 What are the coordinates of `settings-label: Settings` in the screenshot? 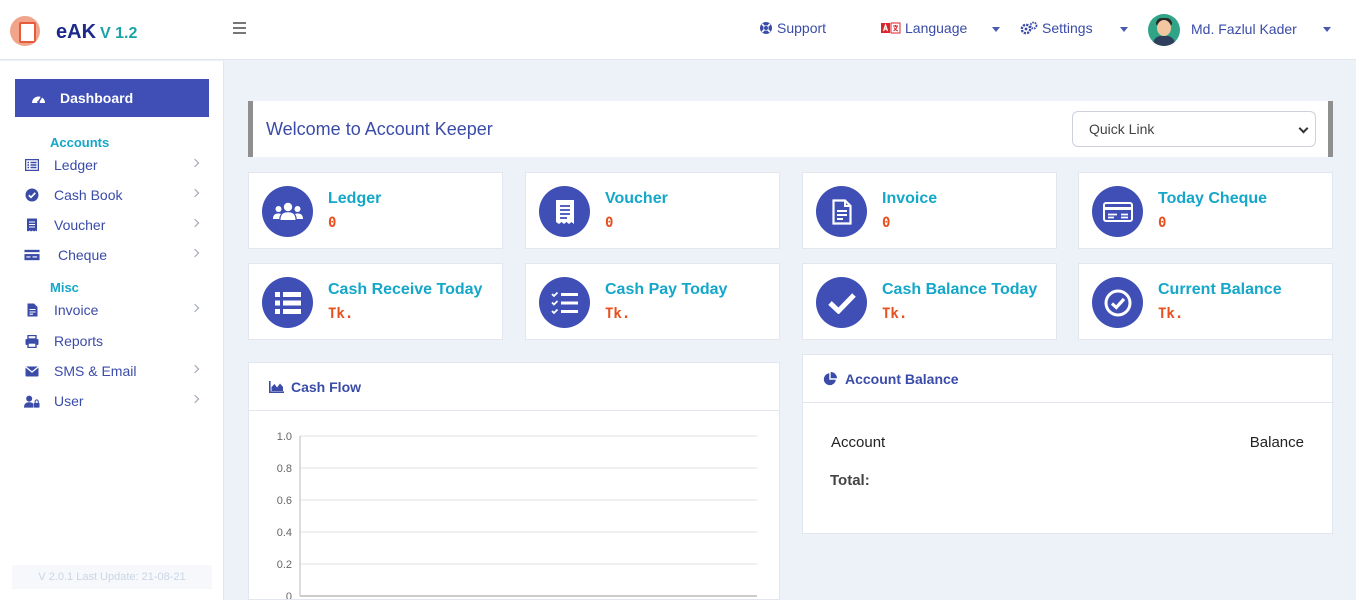 It's located at (1067, 28).